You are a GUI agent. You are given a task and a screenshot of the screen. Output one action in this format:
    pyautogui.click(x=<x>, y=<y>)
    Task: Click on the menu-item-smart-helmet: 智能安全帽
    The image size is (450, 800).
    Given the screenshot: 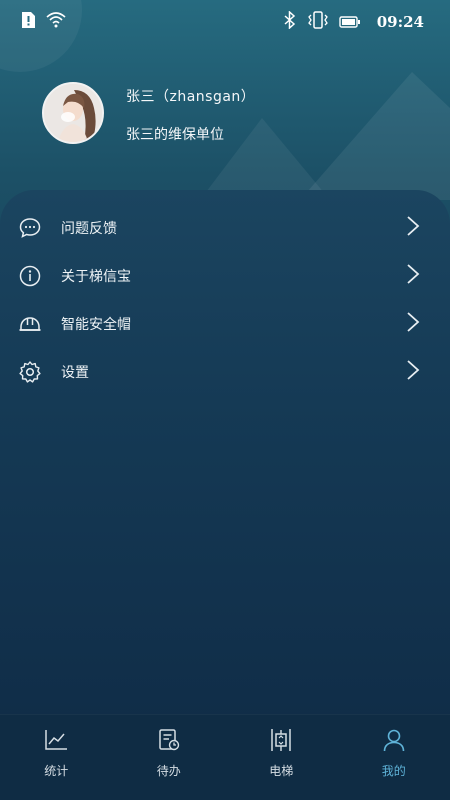 What is the action you would take?
    pyautogui.click(x=225, y=324)
    